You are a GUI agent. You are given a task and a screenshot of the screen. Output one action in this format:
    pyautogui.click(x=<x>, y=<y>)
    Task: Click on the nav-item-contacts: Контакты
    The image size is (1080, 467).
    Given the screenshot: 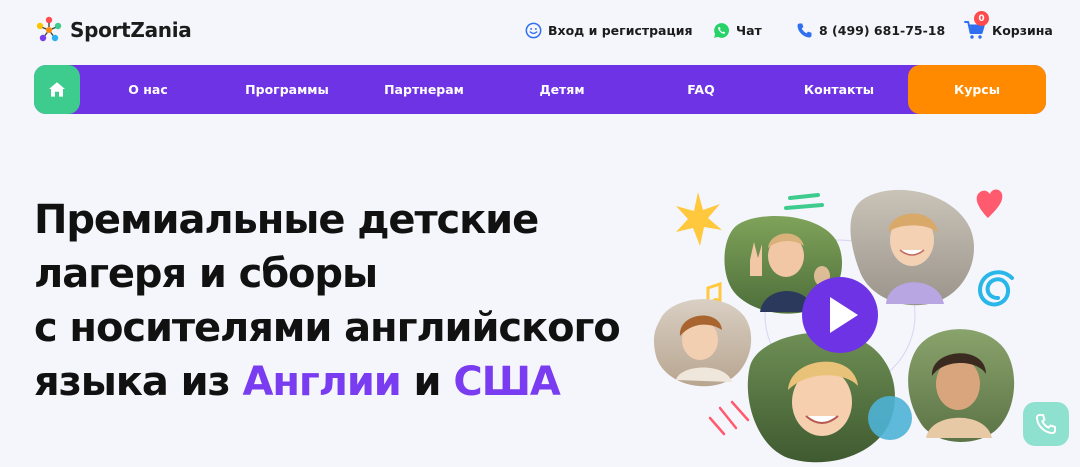 What is the action you would take?
    pyautogui.click(x=839, y=89)
    